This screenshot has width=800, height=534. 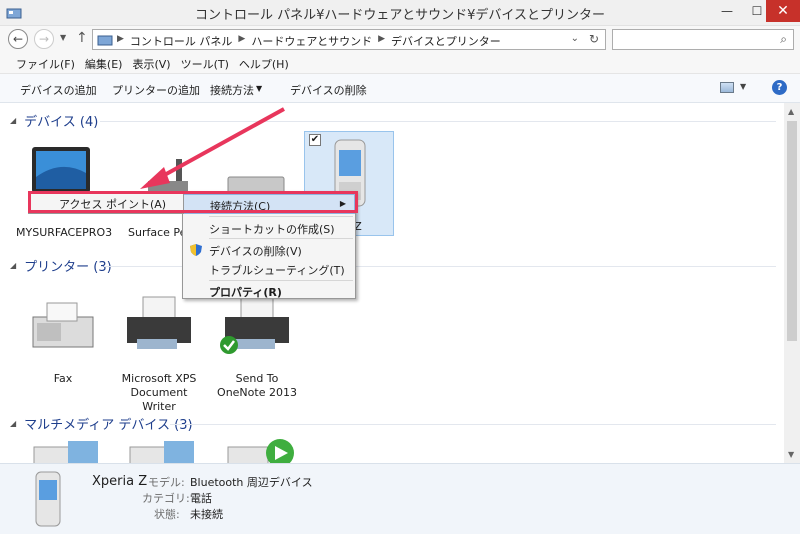 What do you see at coordinates (63, 37) in the screenshot?
I see `recent-locations-icon: ▼` at bounding box center [63, 37].